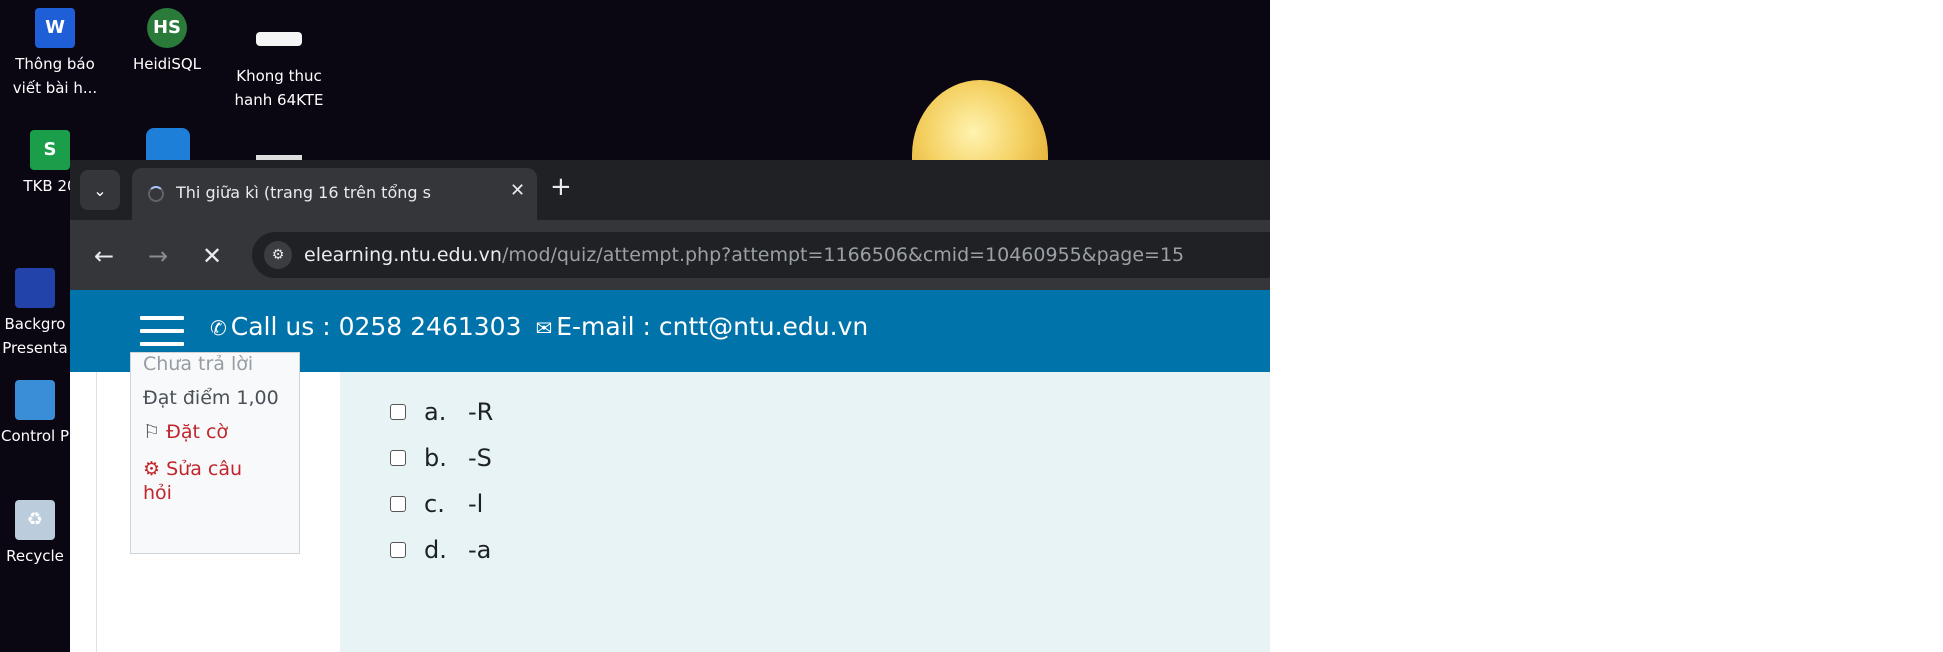 The image size is (1943, 652). What do you see at coordinates (278, 255) in the screenshot?
I see `site-info-icon: ⚙` at bounding box center [278, 255].